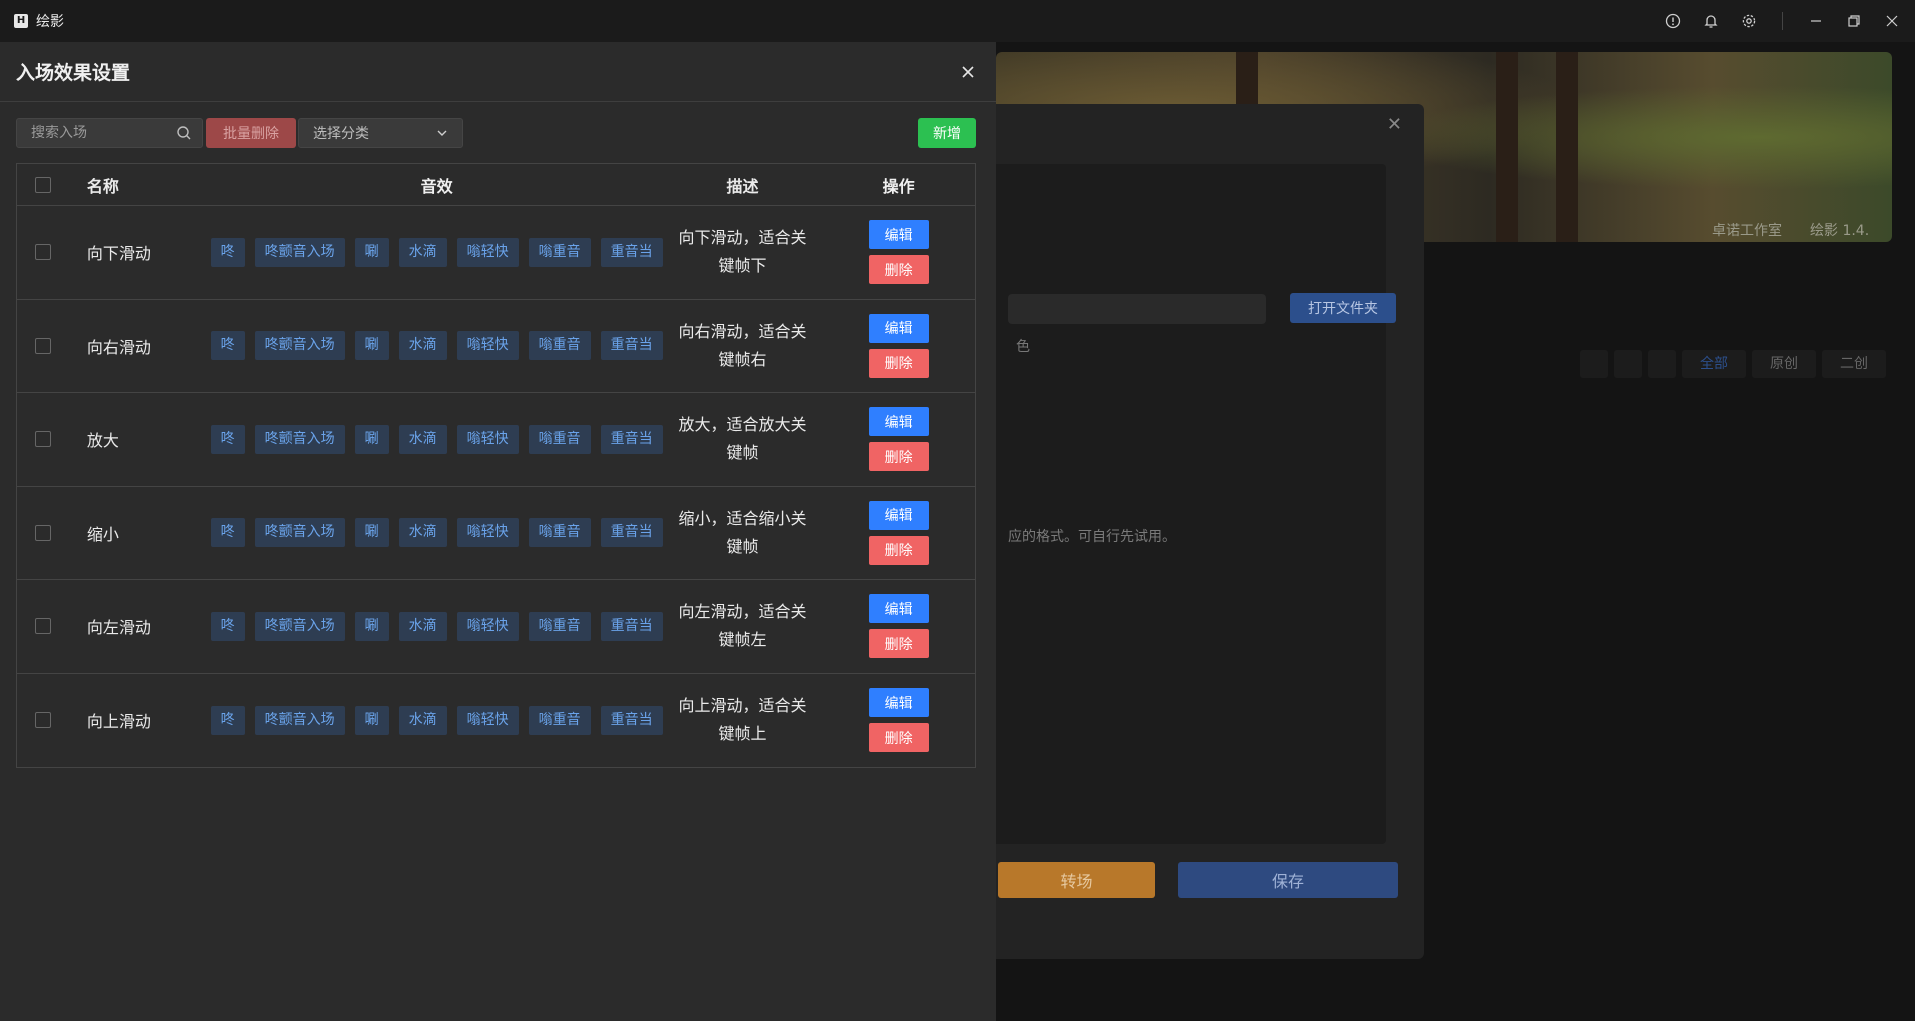 Image resolution: width=1915 pixels, height=1021 pixels. Describe the element at coordinates (1711, 21) in the screenshot. I see `bell-icon` at that location.